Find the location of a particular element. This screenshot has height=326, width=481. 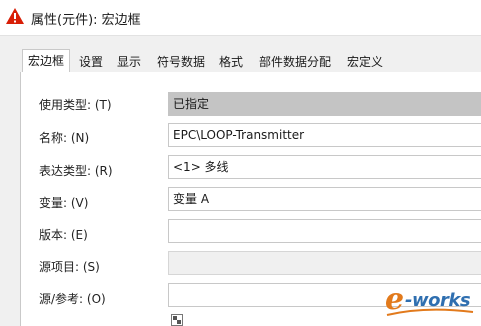

source-reference-label: 源/参考: (O) is located at coordinates (72, 299).